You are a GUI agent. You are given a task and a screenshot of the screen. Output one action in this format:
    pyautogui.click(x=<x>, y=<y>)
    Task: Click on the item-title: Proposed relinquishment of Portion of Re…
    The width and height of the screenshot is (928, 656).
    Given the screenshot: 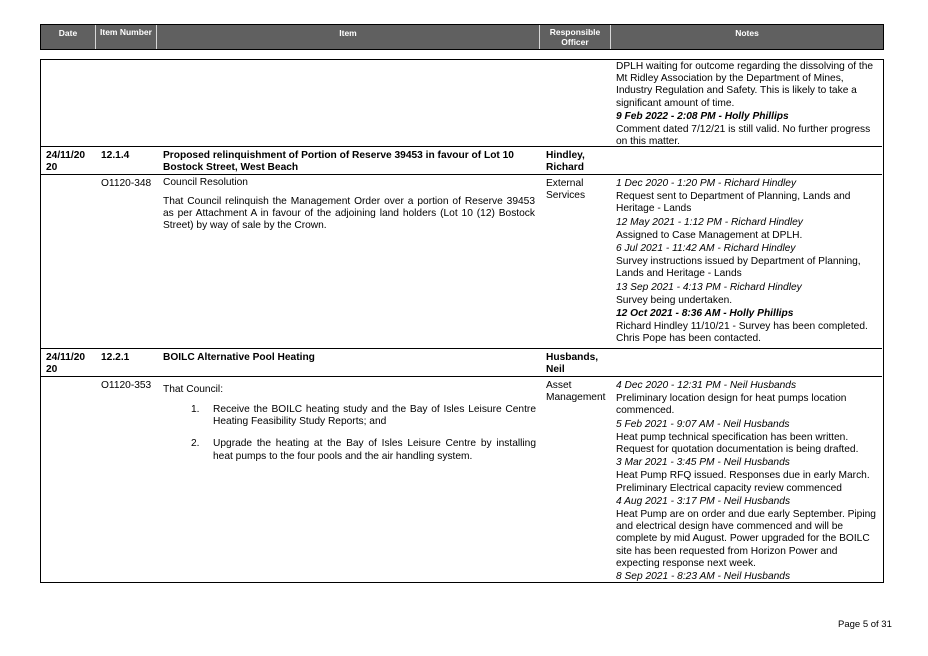 What is the action you would take?
    pyautogui.click(x=338, y=162)
    